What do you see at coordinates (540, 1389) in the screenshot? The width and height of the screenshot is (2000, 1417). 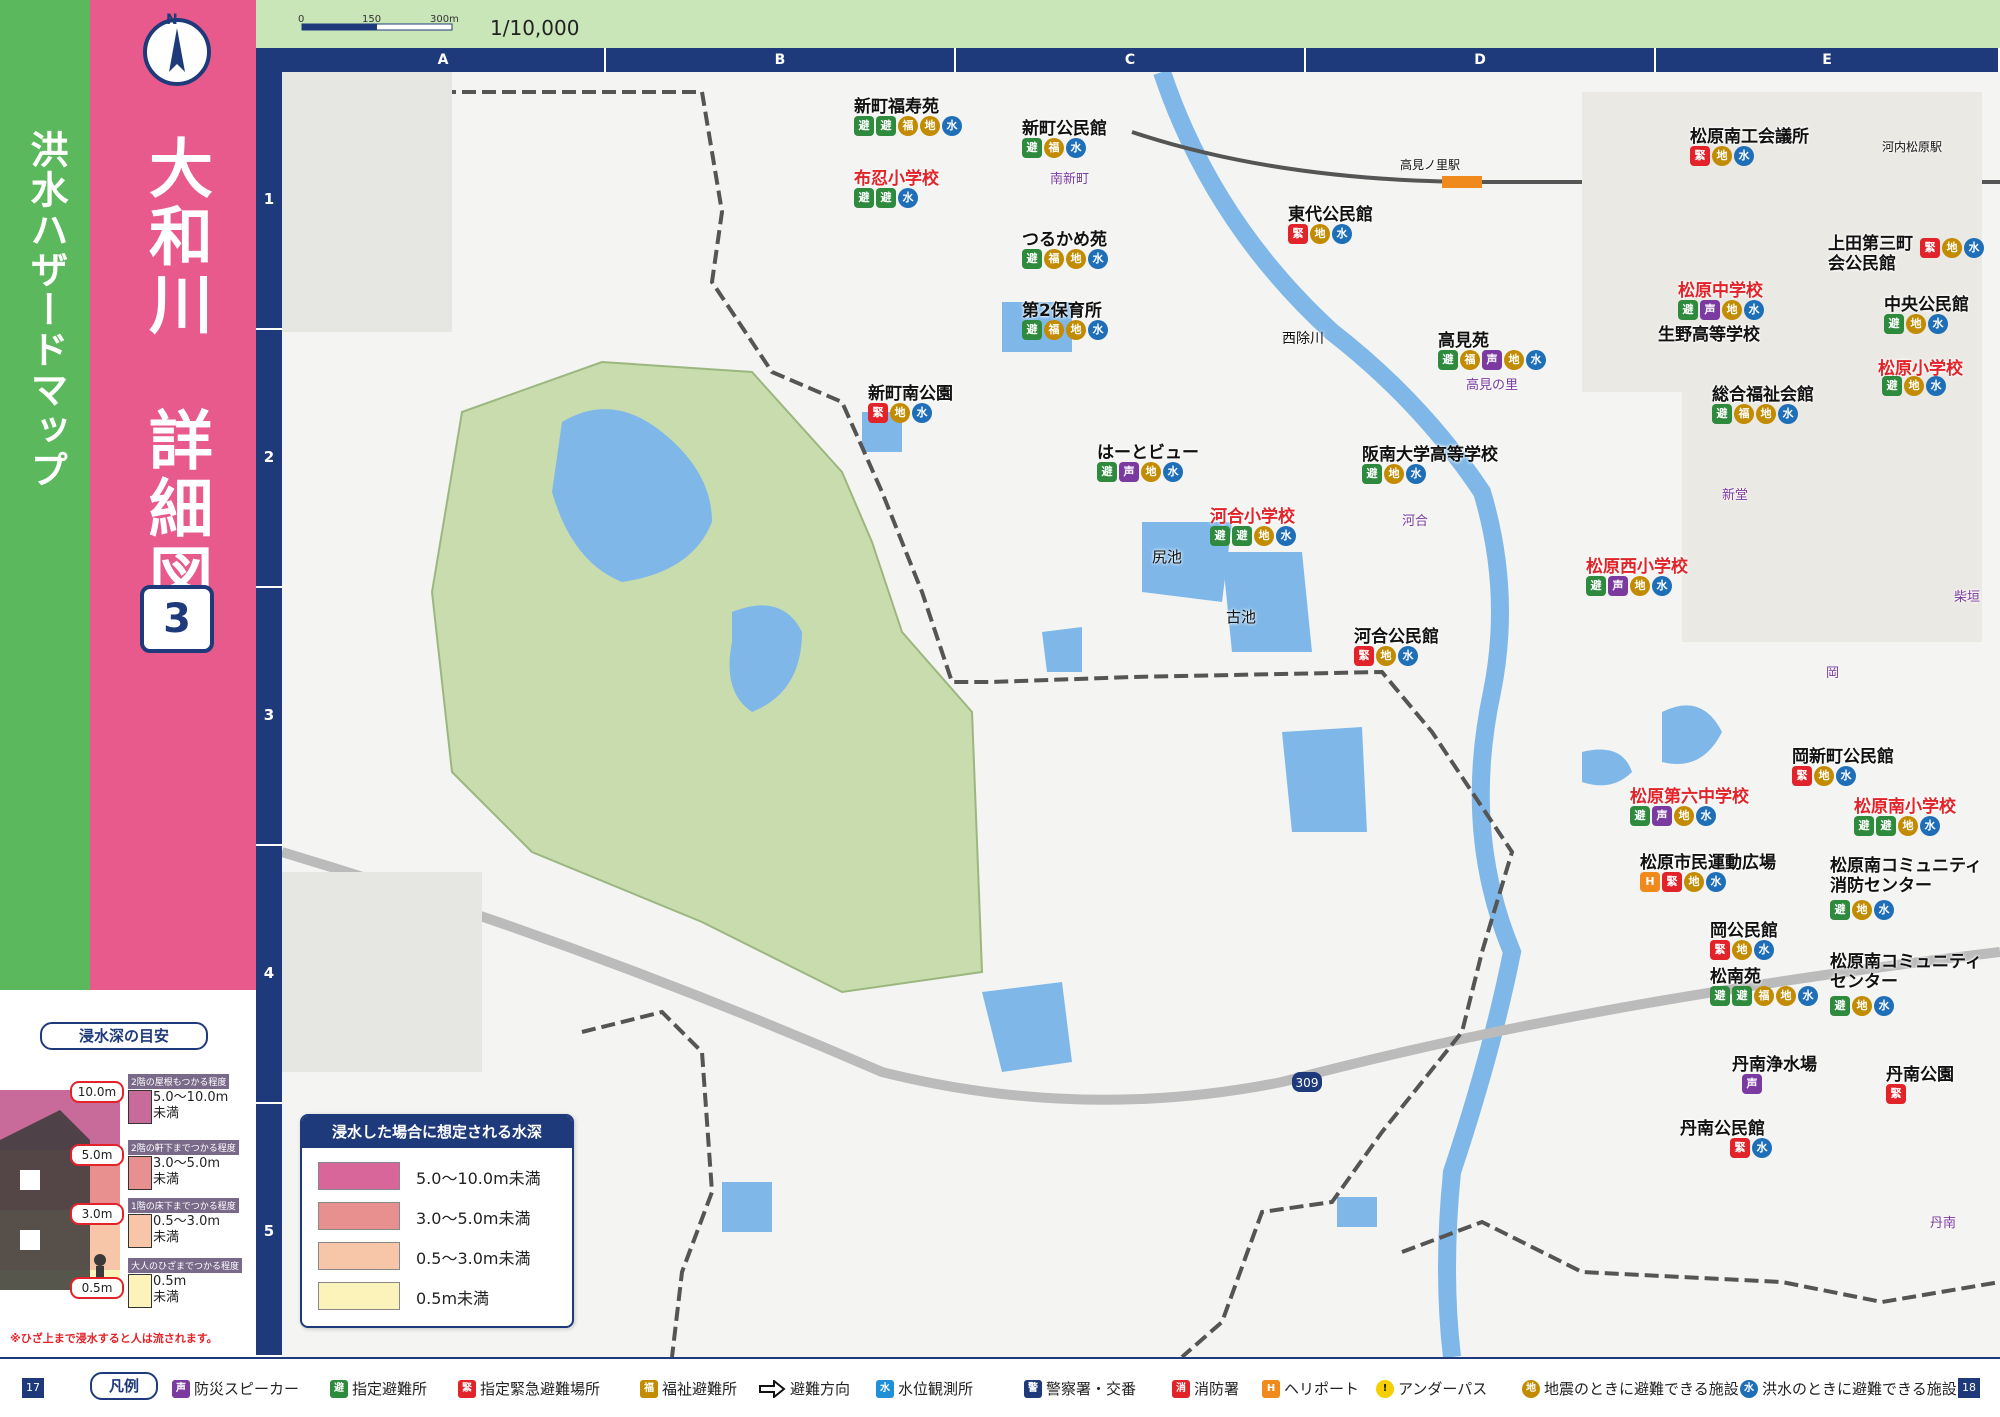 I see `legend-label: 指定緊急避難場所` at bounding box center [540, 1389].